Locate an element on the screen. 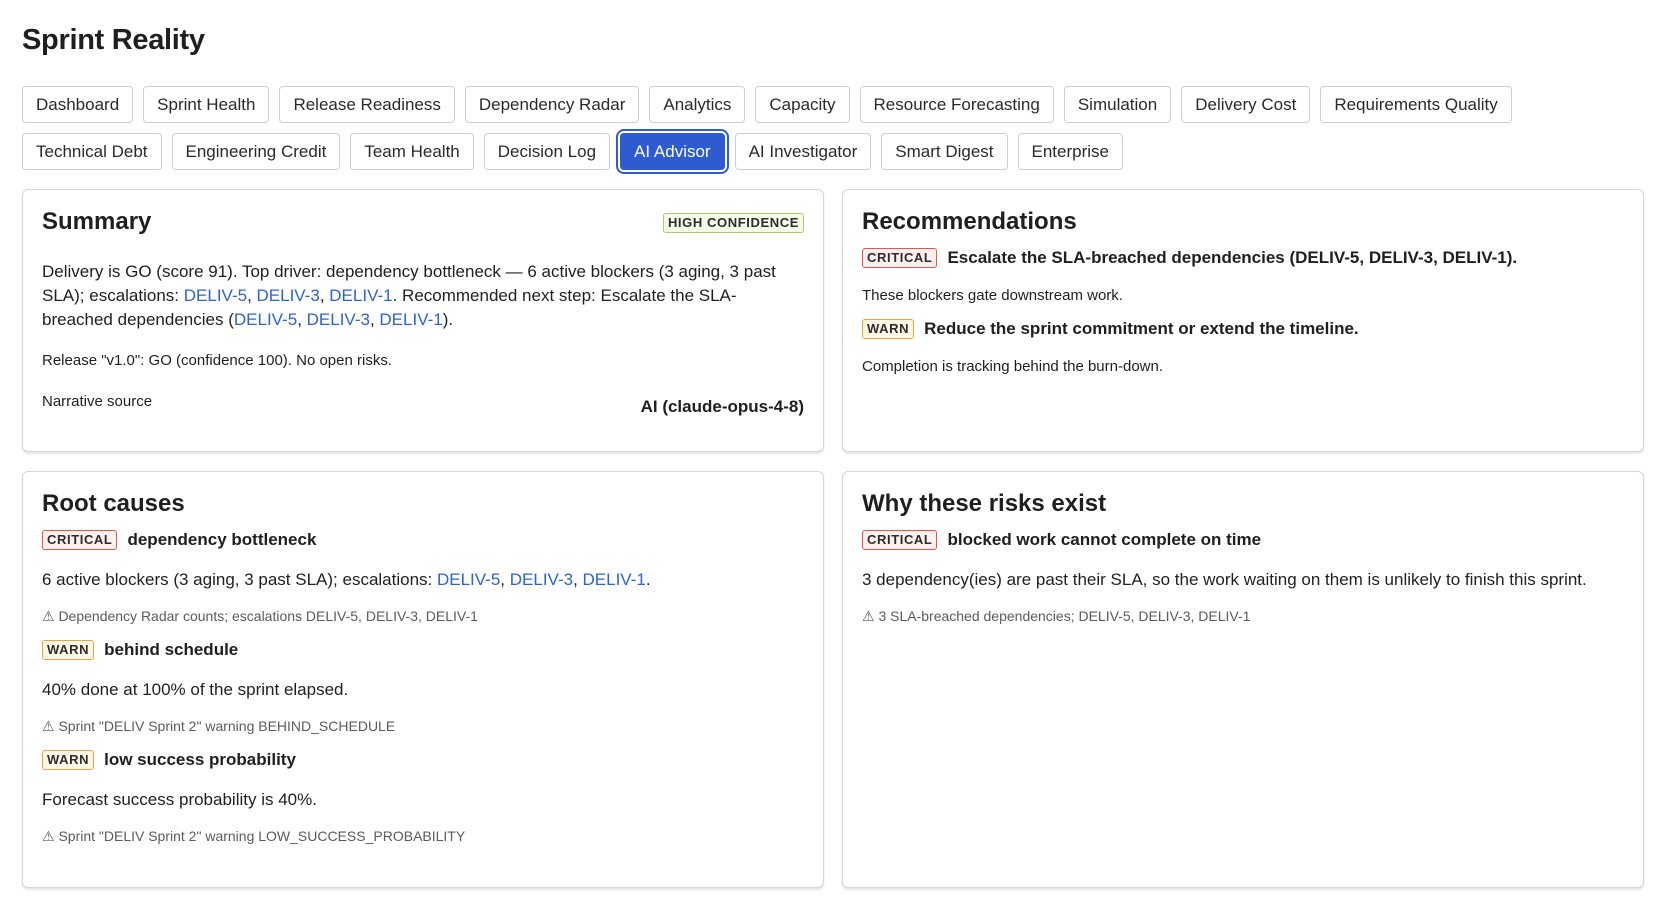 This screenshot has width=1658, height=900. app-title: Sprint Reality is located at coordinates (113, 40).